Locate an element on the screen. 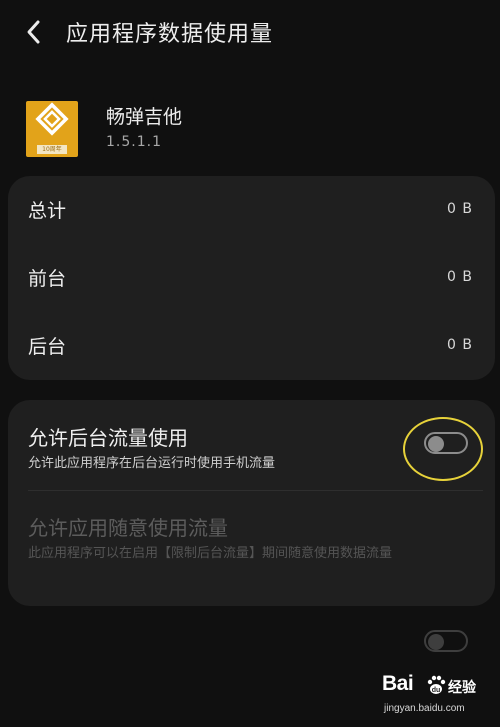 This screenshot has width=500, height=727. baidu-jingyan-watermark: Bai du 经验 jingyan.baidu.com is located at coordinates (437, 697).